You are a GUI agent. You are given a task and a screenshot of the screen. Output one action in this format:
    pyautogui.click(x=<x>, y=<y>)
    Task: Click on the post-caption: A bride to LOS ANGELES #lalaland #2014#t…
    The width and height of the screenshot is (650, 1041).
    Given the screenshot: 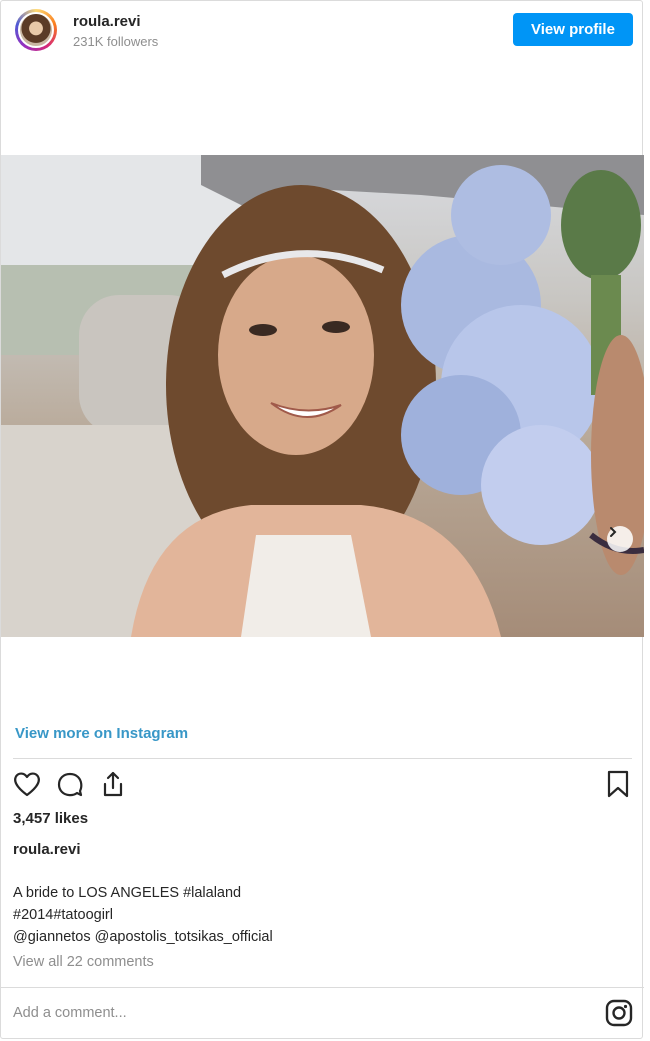 What is the action you would take?
    pyautogui.click(x=143, y=915)
    